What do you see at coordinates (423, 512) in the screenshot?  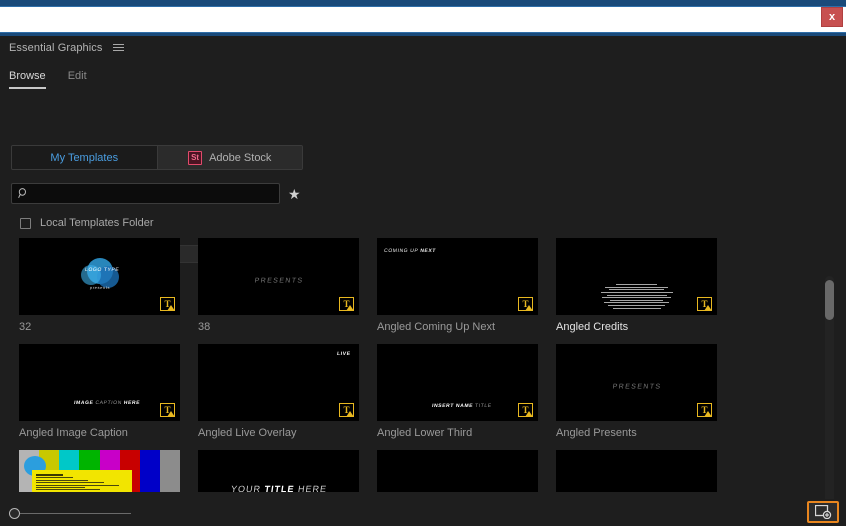 I see `panel-footer` at bounding box center [423, 512].